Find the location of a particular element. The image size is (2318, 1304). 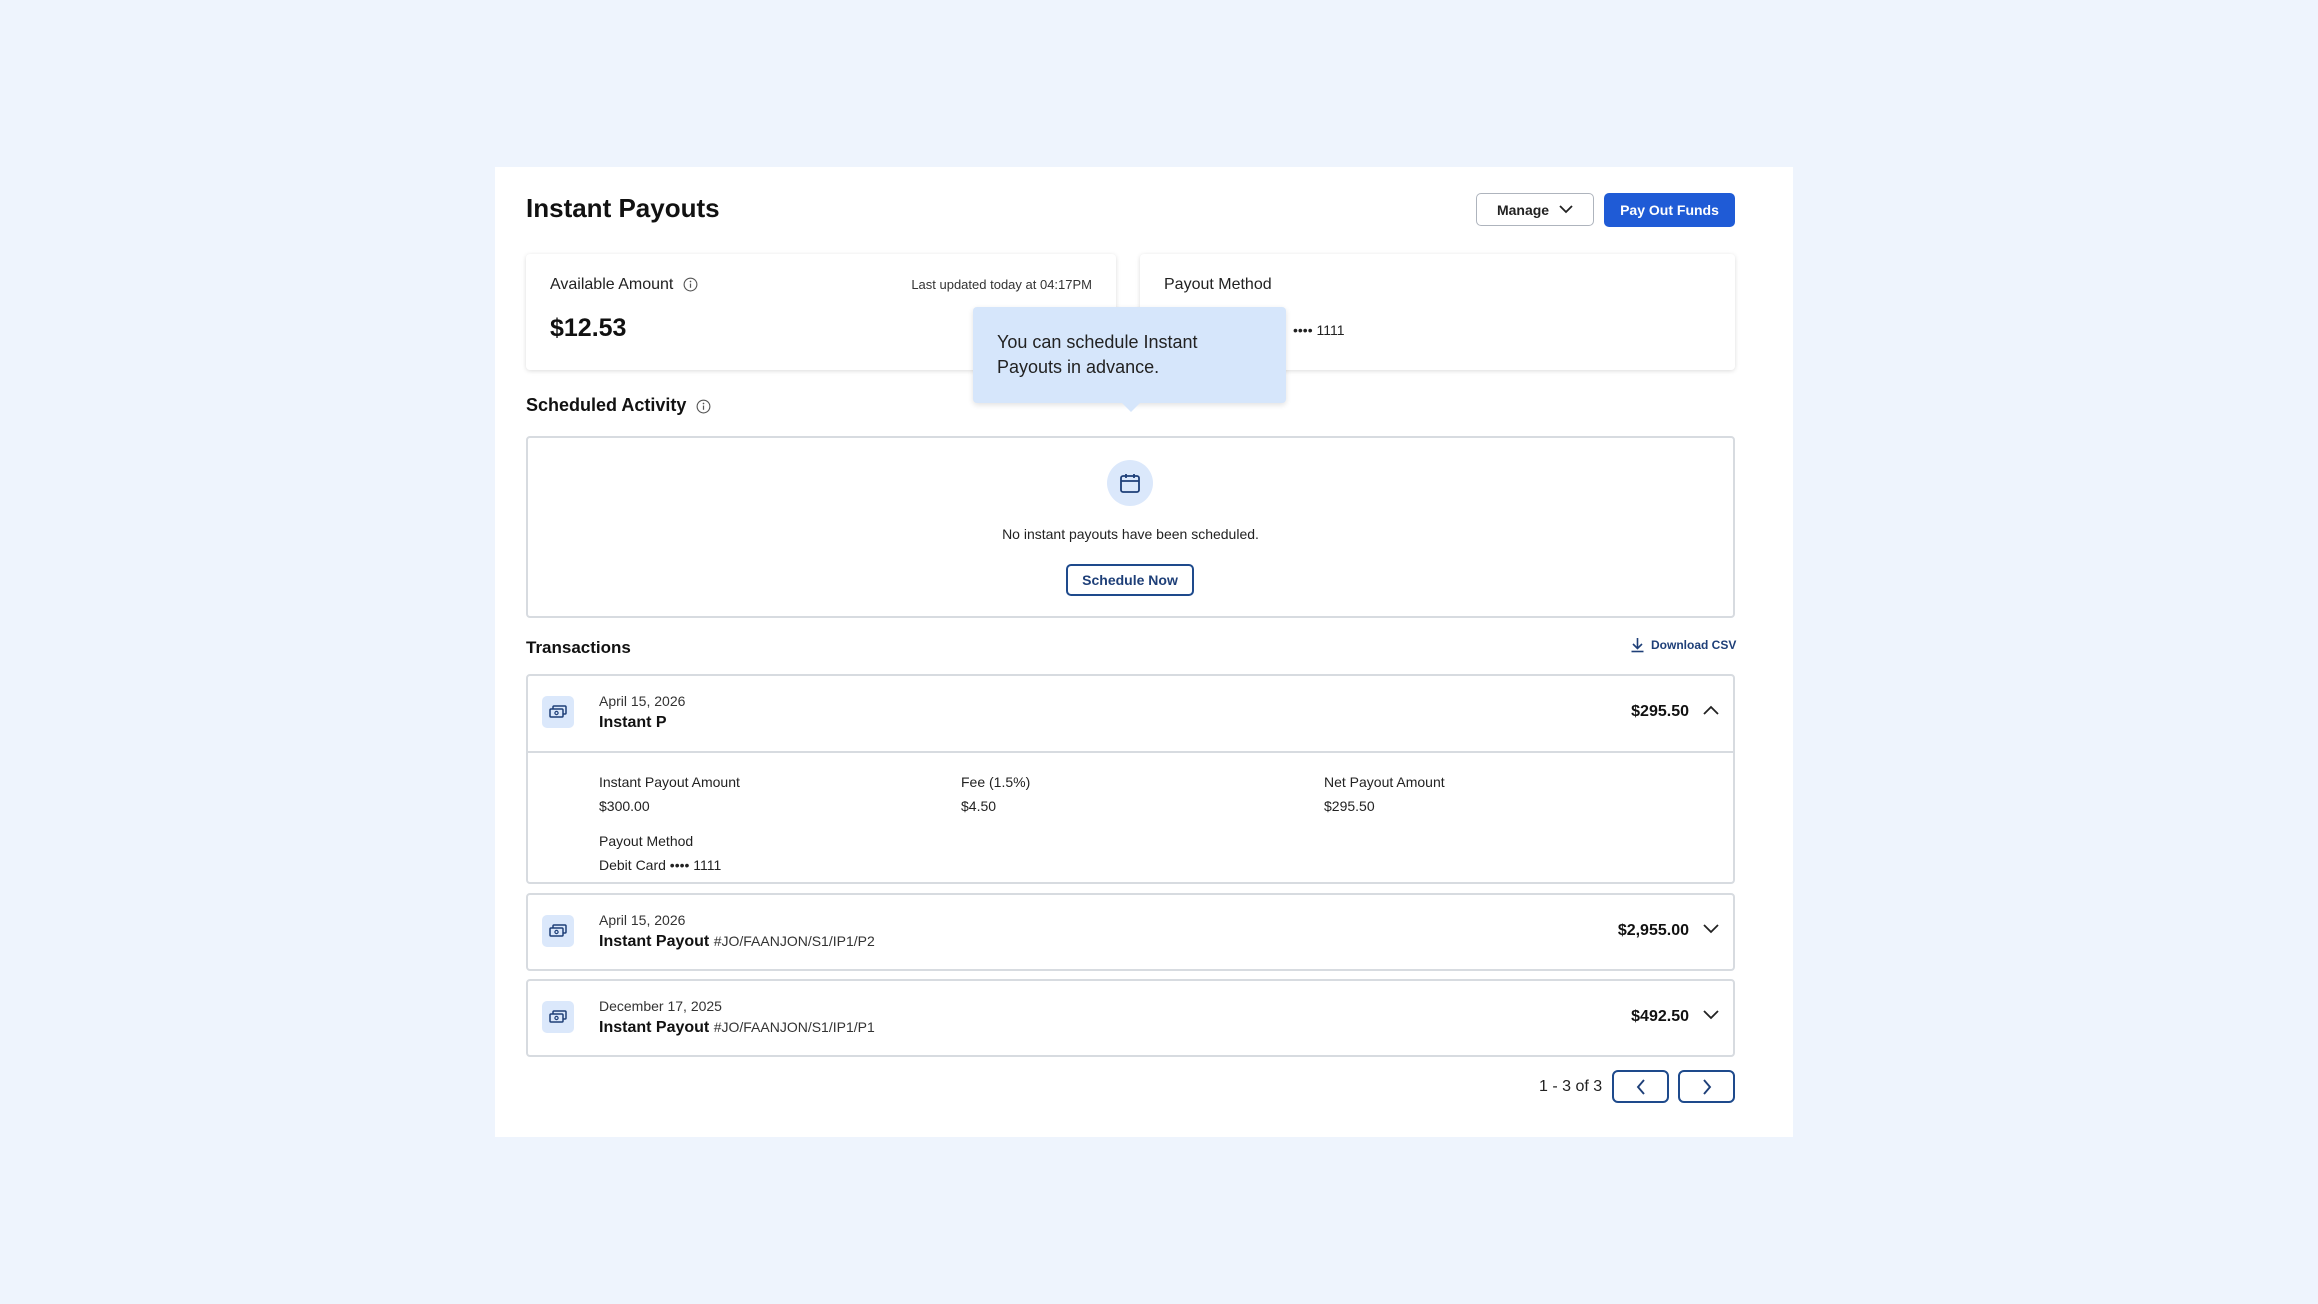

detail-fee-value: $4.50 is located at coordinates (979, 806).